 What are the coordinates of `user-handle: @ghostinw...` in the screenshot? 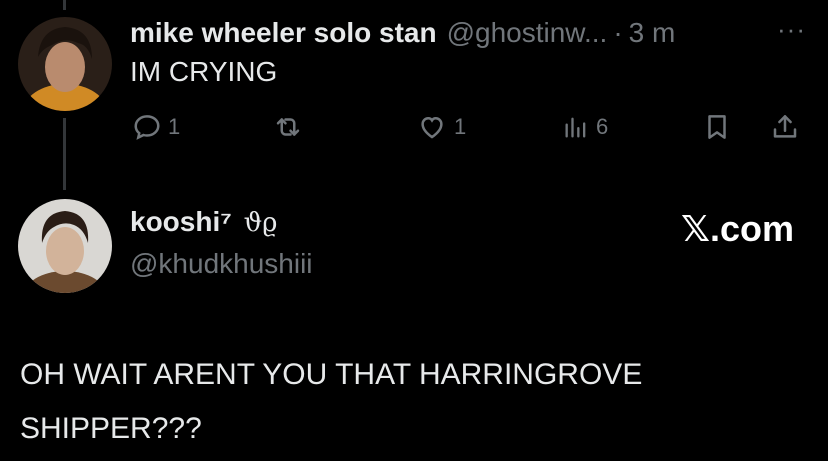 It's located at (527, 33).